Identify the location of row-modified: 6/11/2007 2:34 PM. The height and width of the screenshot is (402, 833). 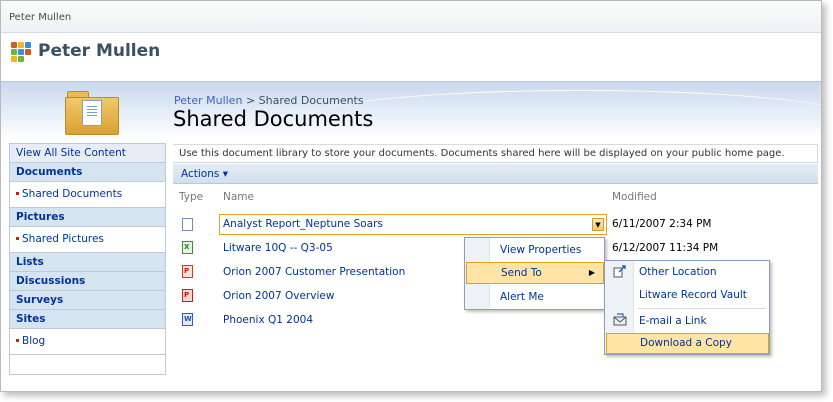
(662, 224).